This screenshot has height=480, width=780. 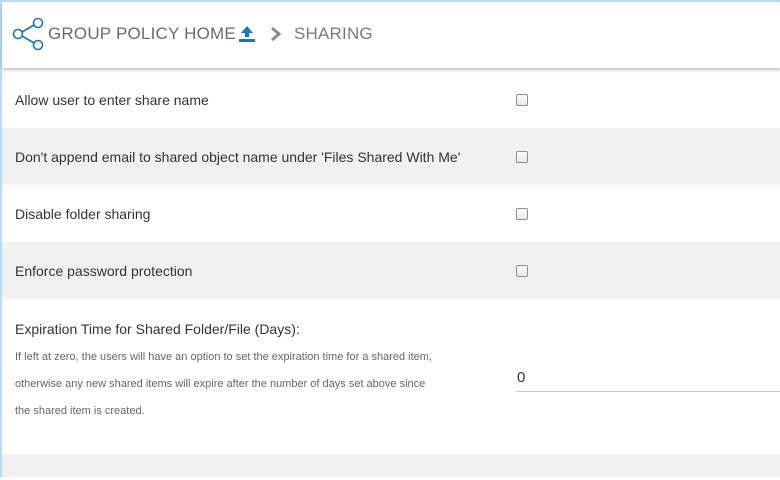 What do you see at coordinates (522, 99) in the screenshot?
I see `allow-share-name-checkbox` at bounding box center [522, 99].